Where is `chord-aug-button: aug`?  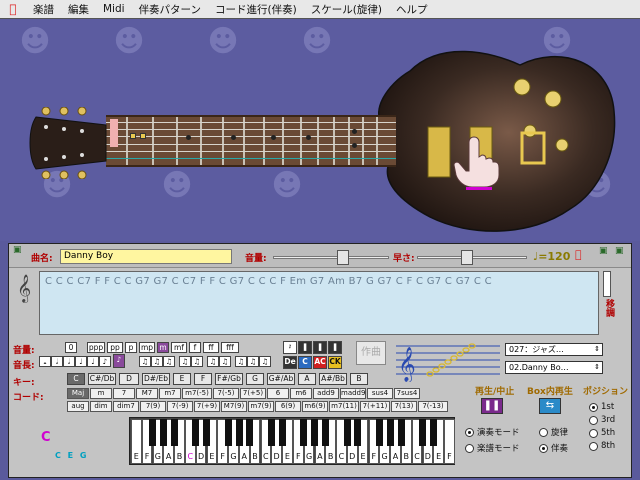
chord-aug-button: aug is located at coordinates (78, 406).